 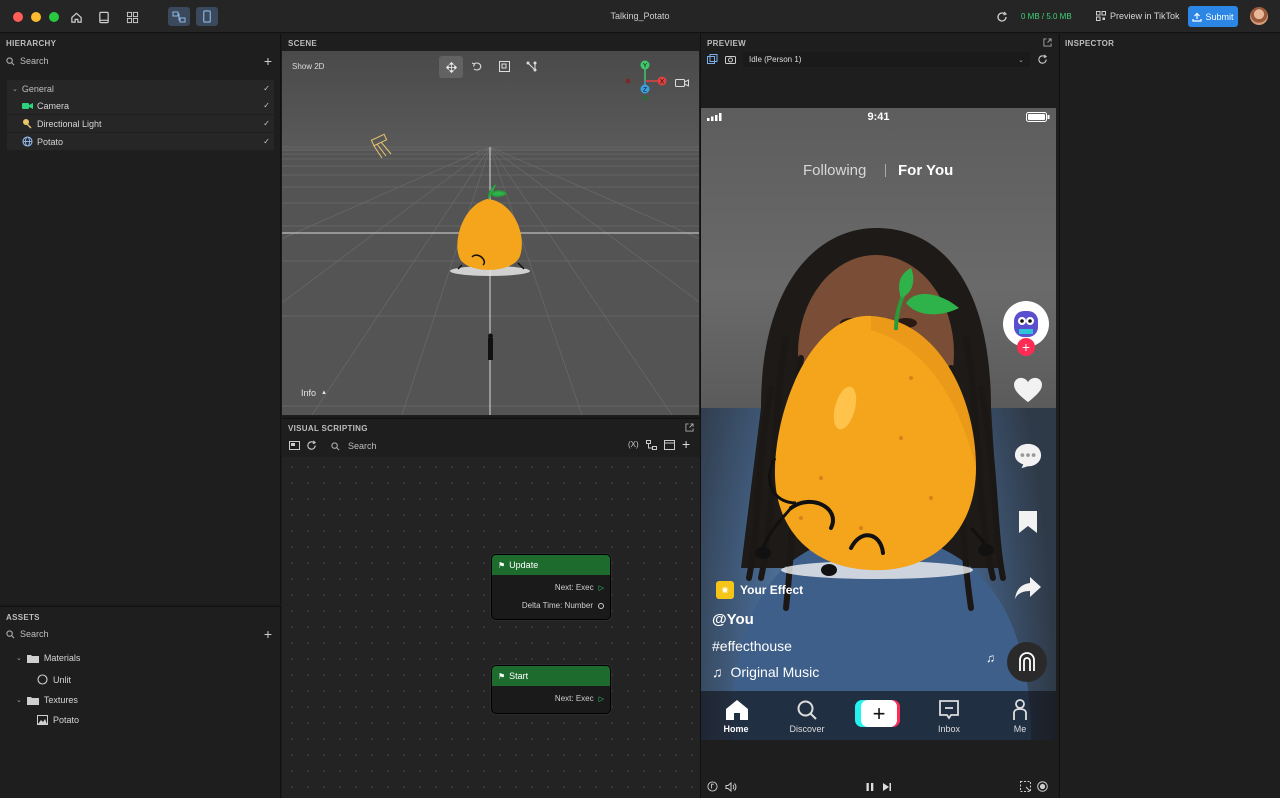 What do you see at coordinates (54, 679) in the screenshot?
I see `asset-unlit-material: Unlit` at bounding box center [54, 679].